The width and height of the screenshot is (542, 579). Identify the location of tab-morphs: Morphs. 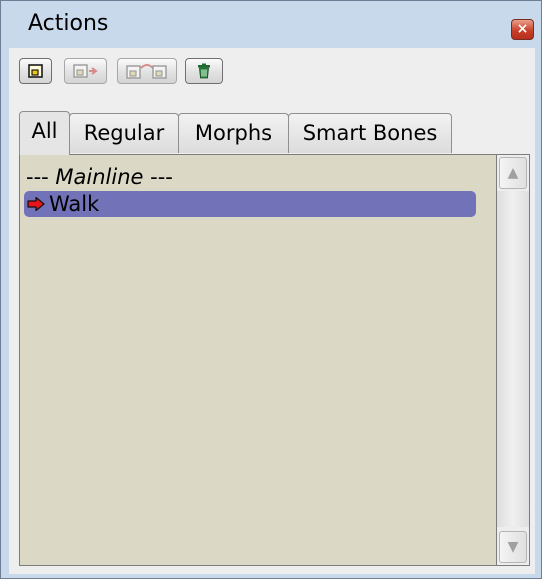
(233, 133).